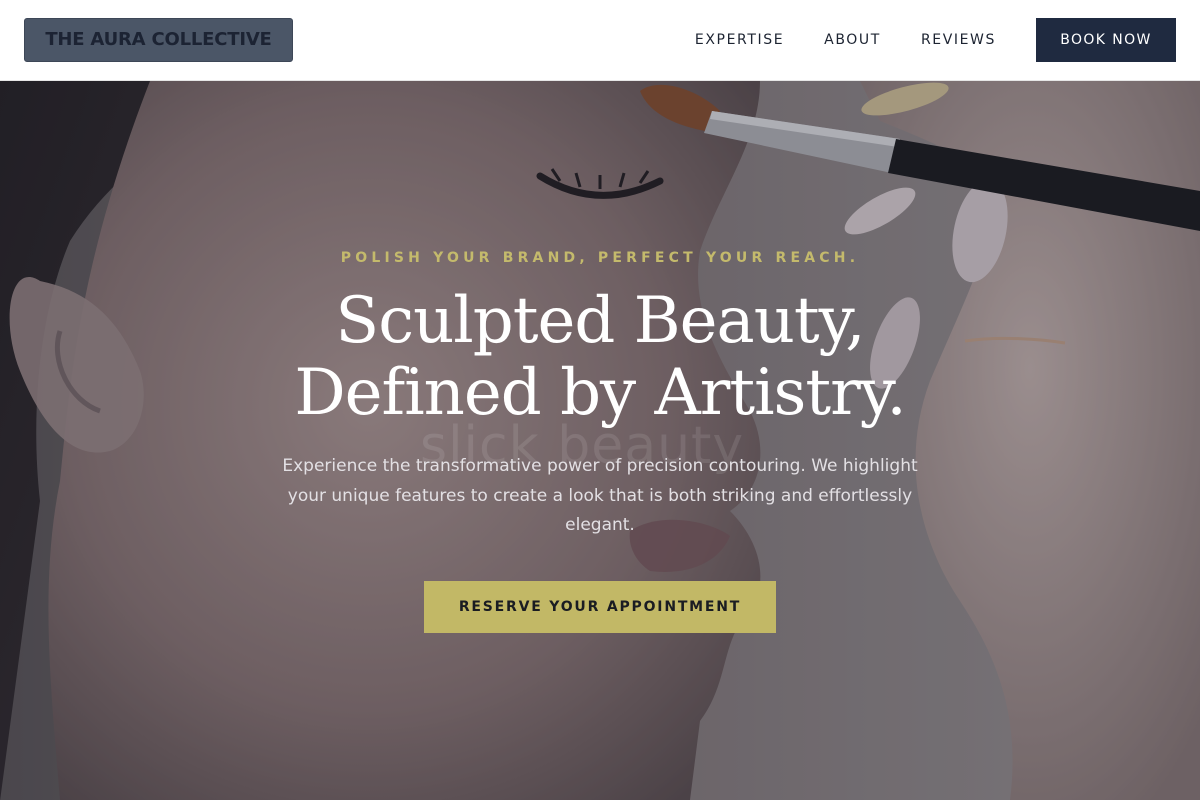 The width and height of the screenshot is (1200, 800). I want to click on nav-link-reviews: REVIEWS, so click(958, 40).